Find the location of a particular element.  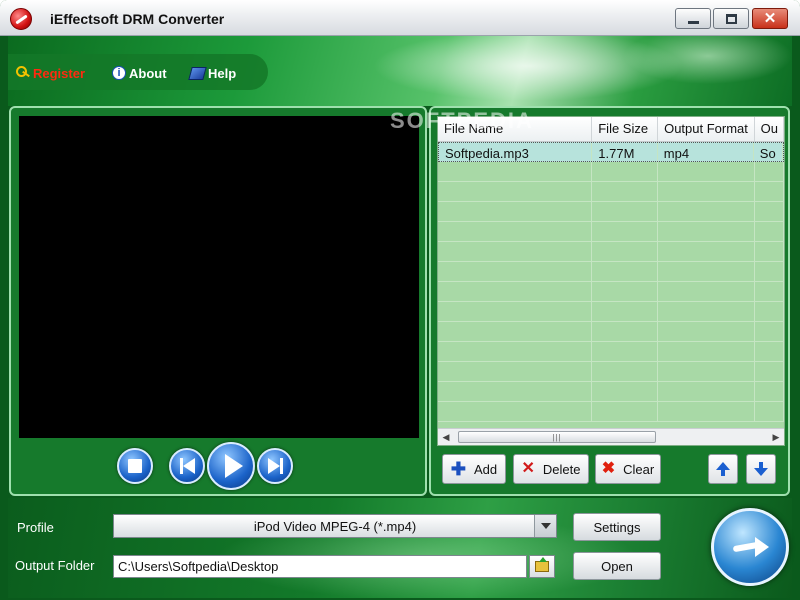

folder-icon is located at coordinates (542, 564).